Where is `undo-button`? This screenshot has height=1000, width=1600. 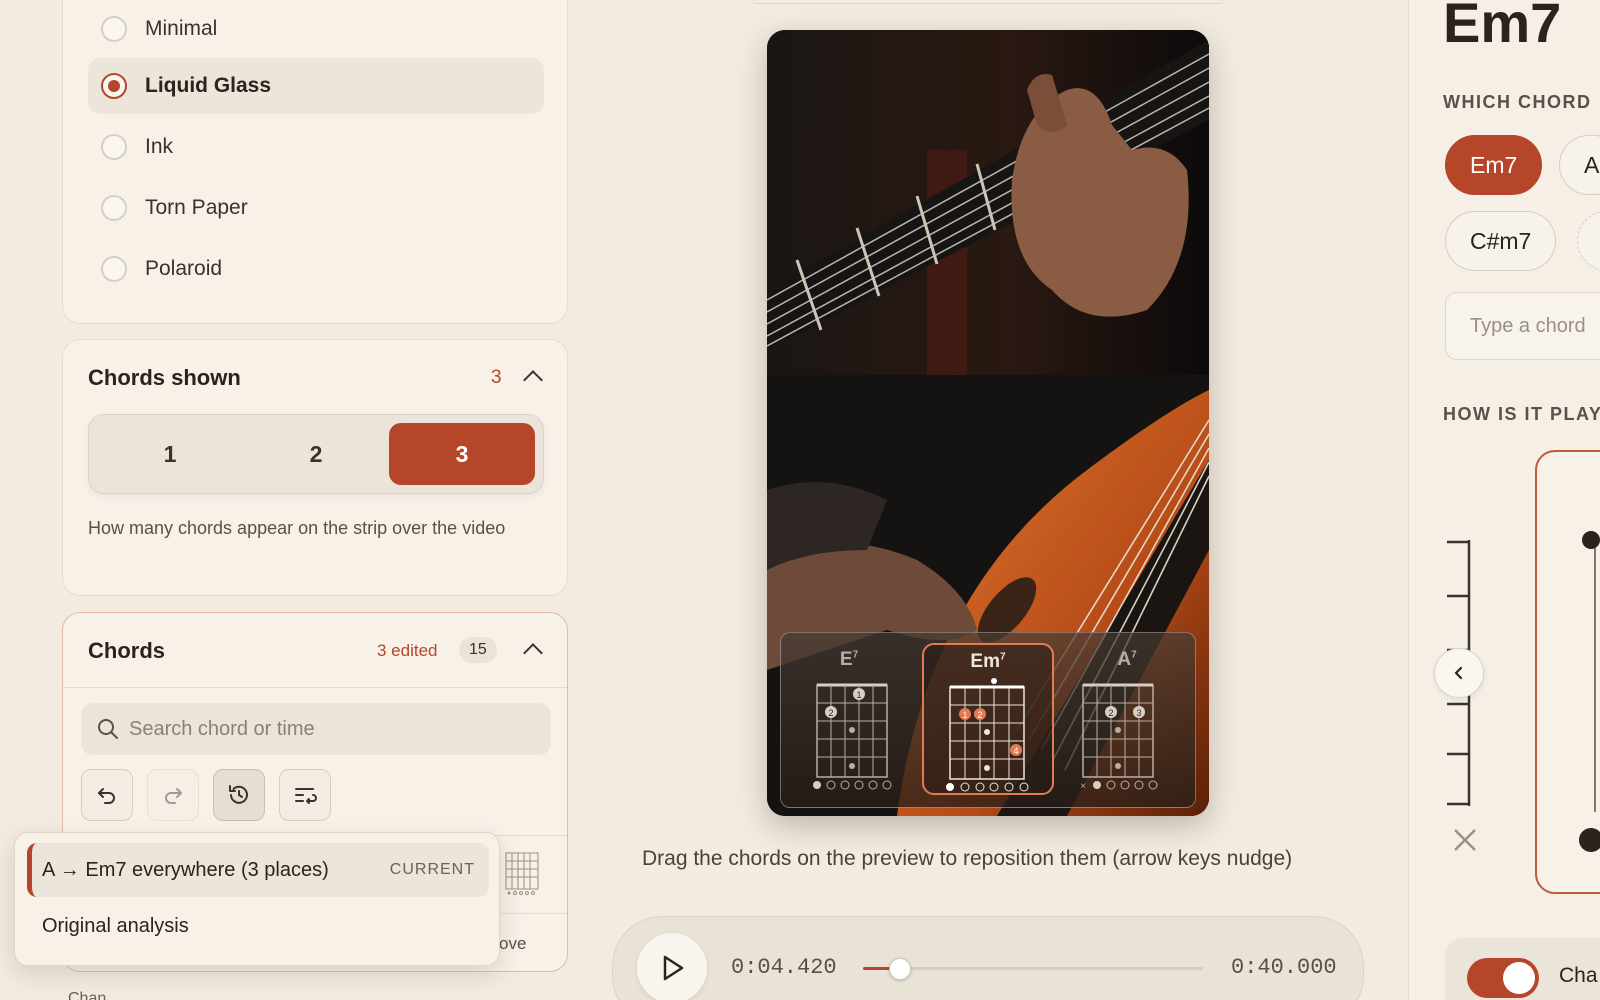
undo-button is located at coordinates (107, 795).